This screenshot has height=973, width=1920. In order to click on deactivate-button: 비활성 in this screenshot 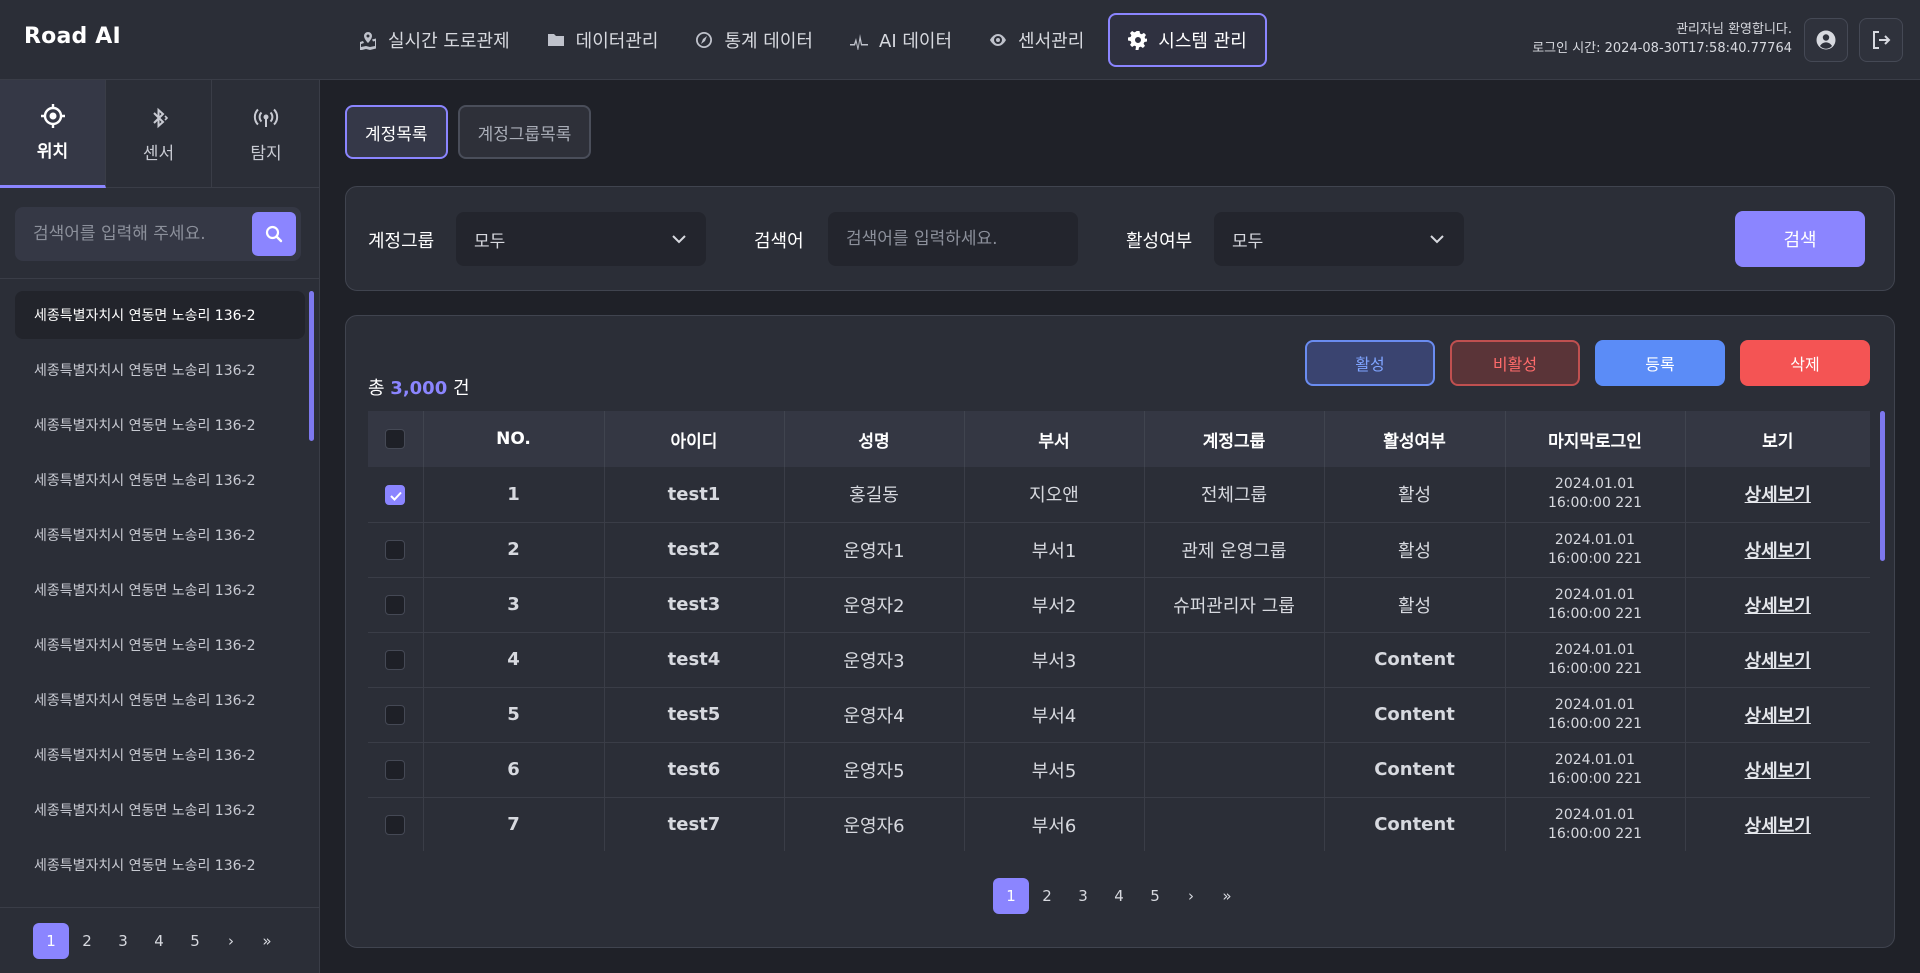, I will do `click(1515, 363)`.